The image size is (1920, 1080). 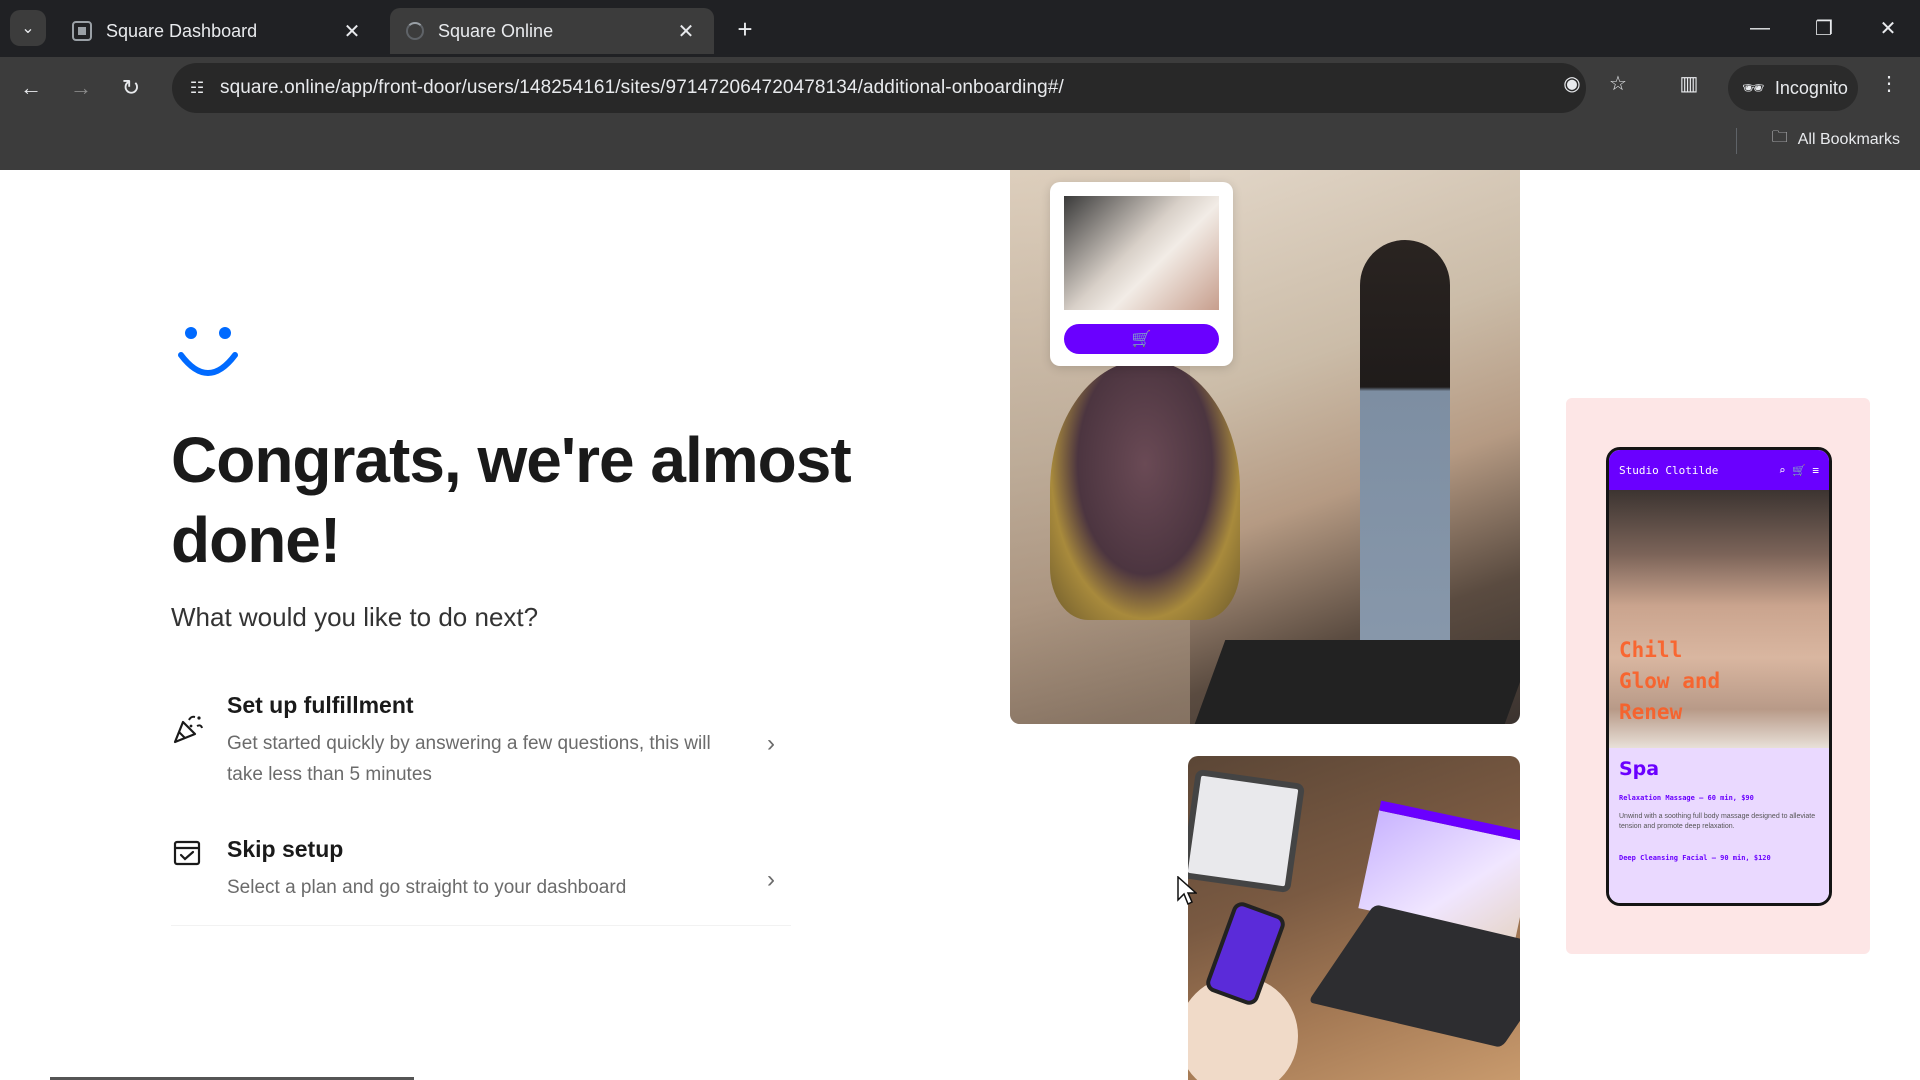 I want to click on mockup-header: Studio Clotilde ⌕ 🛒 ≡, so click(x=1719, y=470).